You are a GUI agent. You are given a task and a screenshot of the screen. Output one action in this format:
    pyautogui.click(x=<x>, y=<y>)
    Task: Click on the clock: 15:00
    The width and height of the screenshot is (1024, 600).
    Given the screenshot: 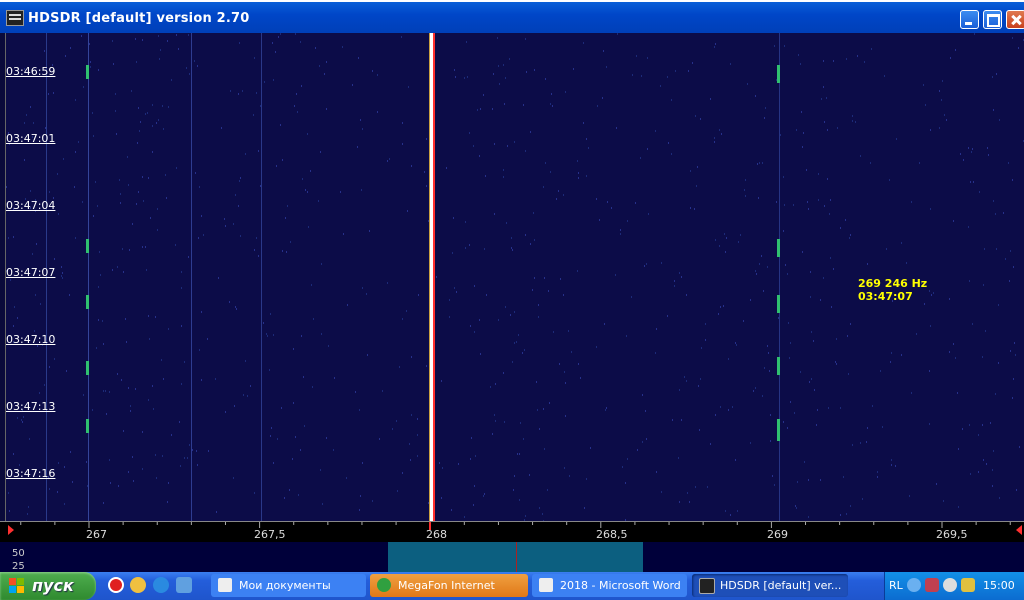 What is the action you would take?
    pyautogui.click(x=999, y=585)
    